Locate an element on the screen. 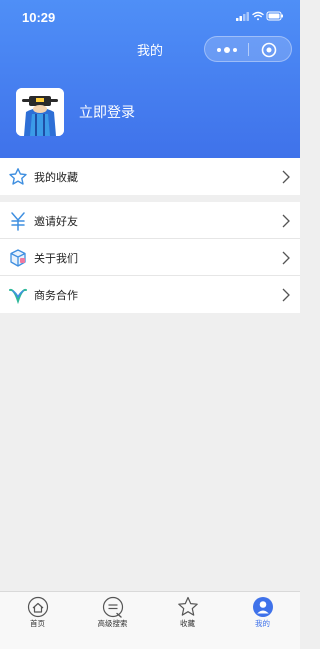 The width and height of the screenshot is (320, 649). tab-label: 收藏 is located at coordinates (187, 623).